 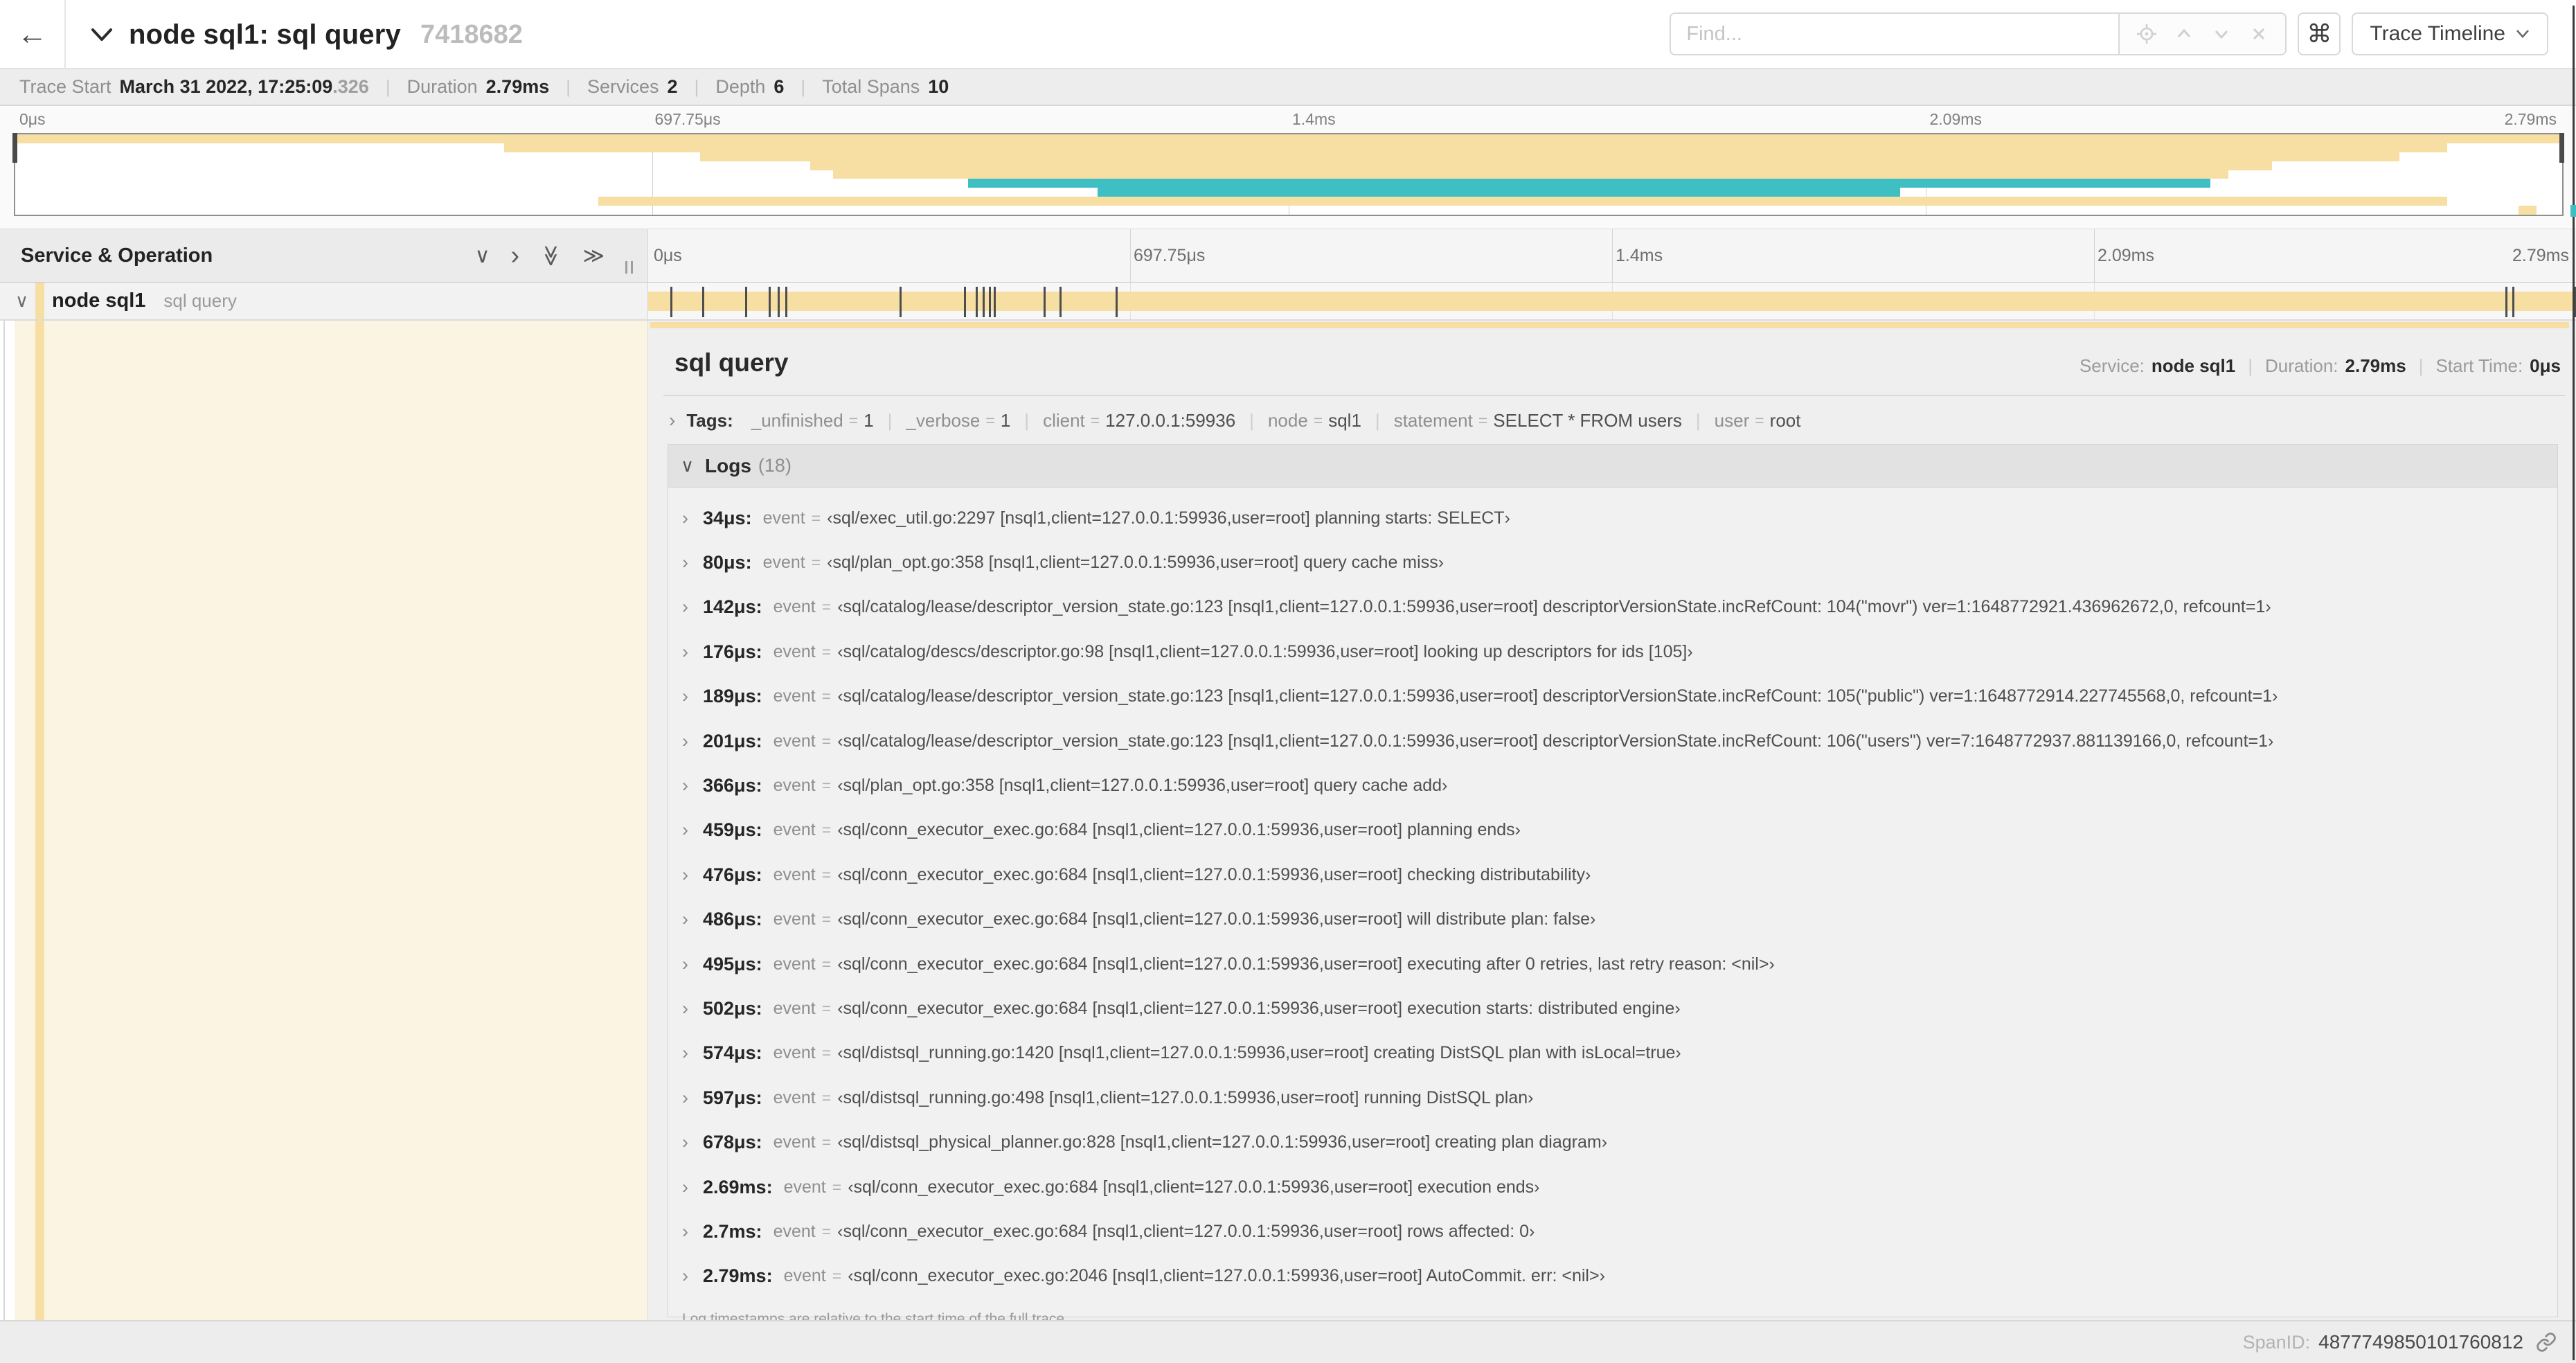 I want to click on collapse-all-double-chevron-down-icon: ≫, so click(x=551, y=255).